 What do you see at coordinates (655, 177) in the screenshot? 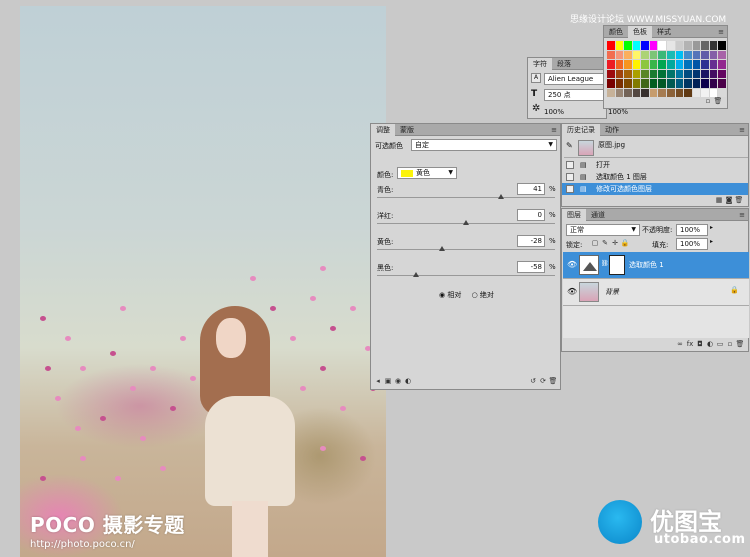
I see `history-item: ▤ 选取颜色 1 图层` at bounding box center [655, 177].